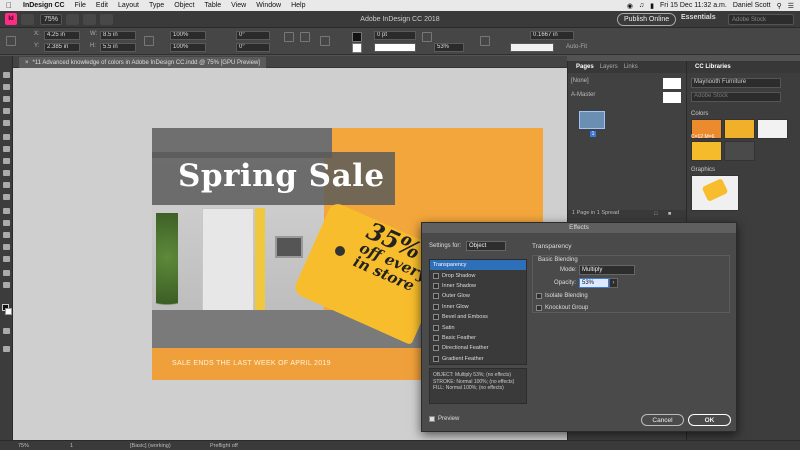  I want to click on status-profile: [Basic] (working), so click(150, 446).